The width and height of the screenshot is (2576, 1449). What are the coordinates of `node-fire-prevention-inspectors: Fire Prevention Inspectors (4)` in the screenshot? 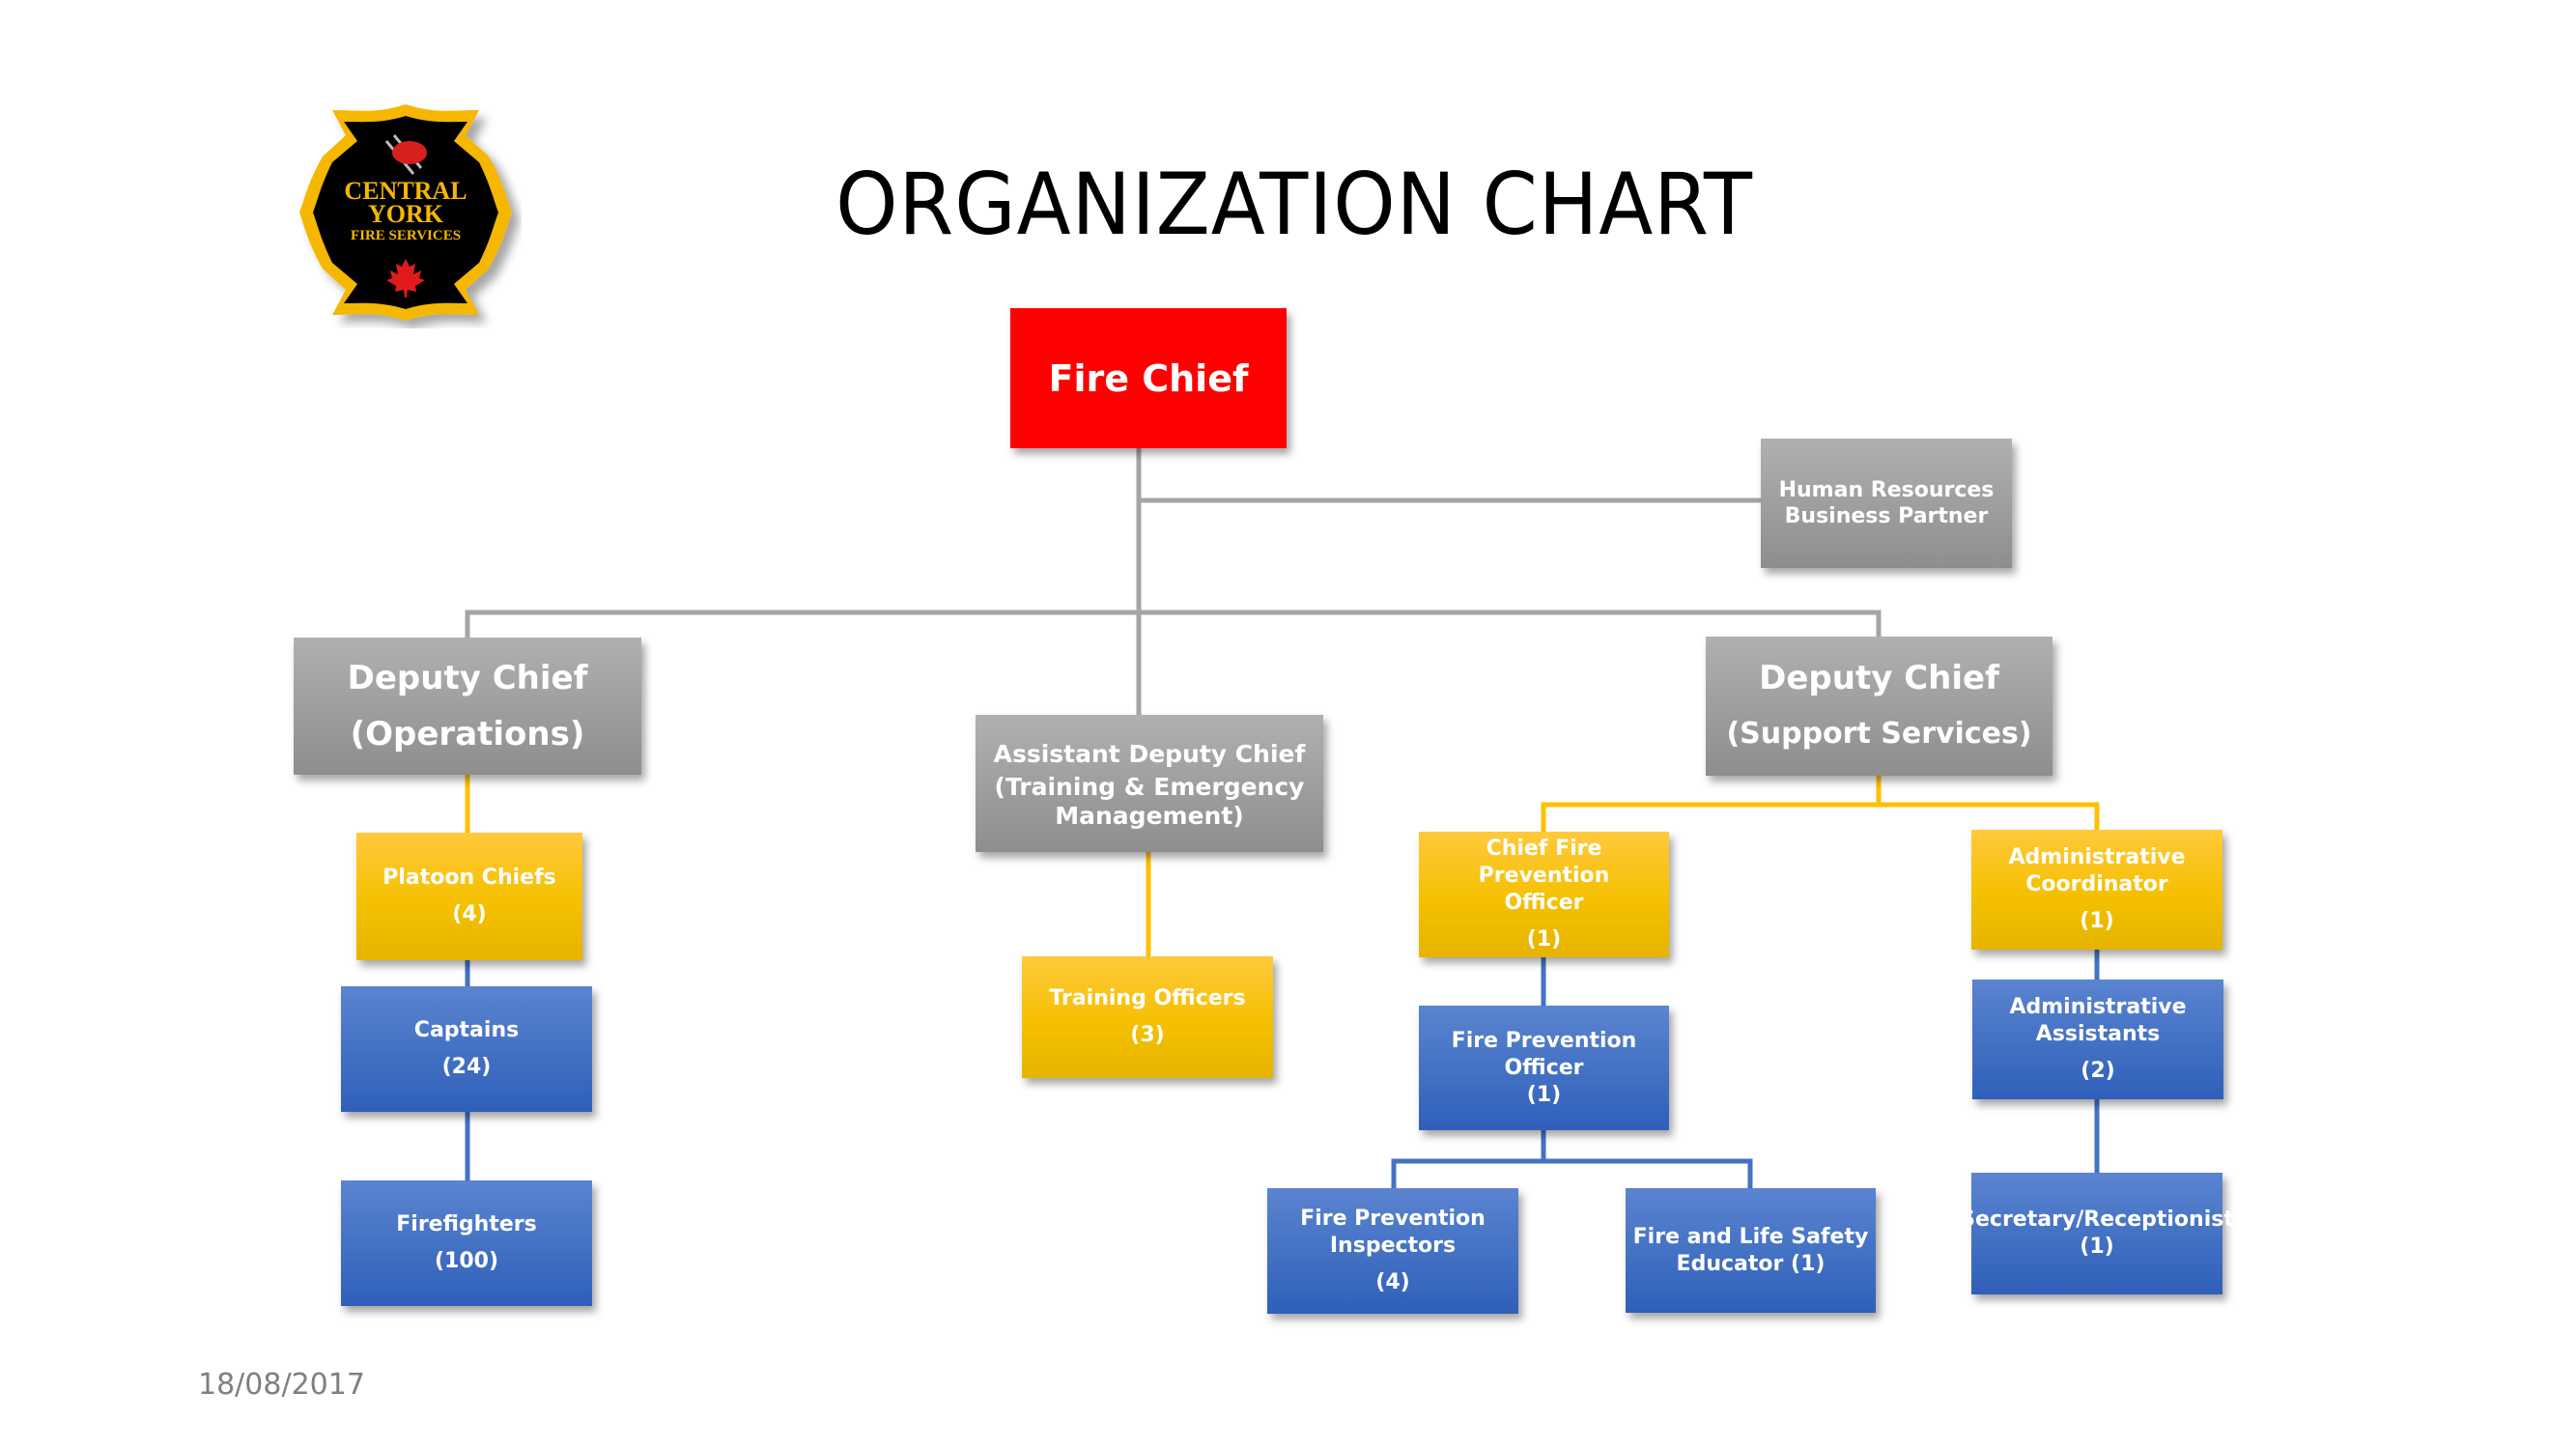 It's located at (1392, 1251).